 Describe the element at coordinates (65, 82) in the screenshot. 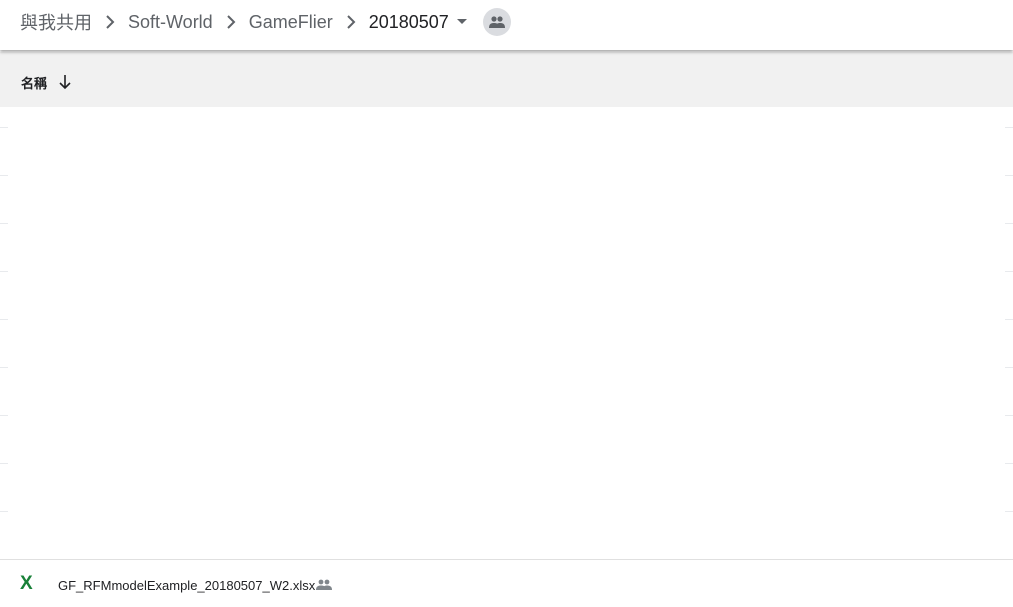

I see `arrow-down-icon` at that location.